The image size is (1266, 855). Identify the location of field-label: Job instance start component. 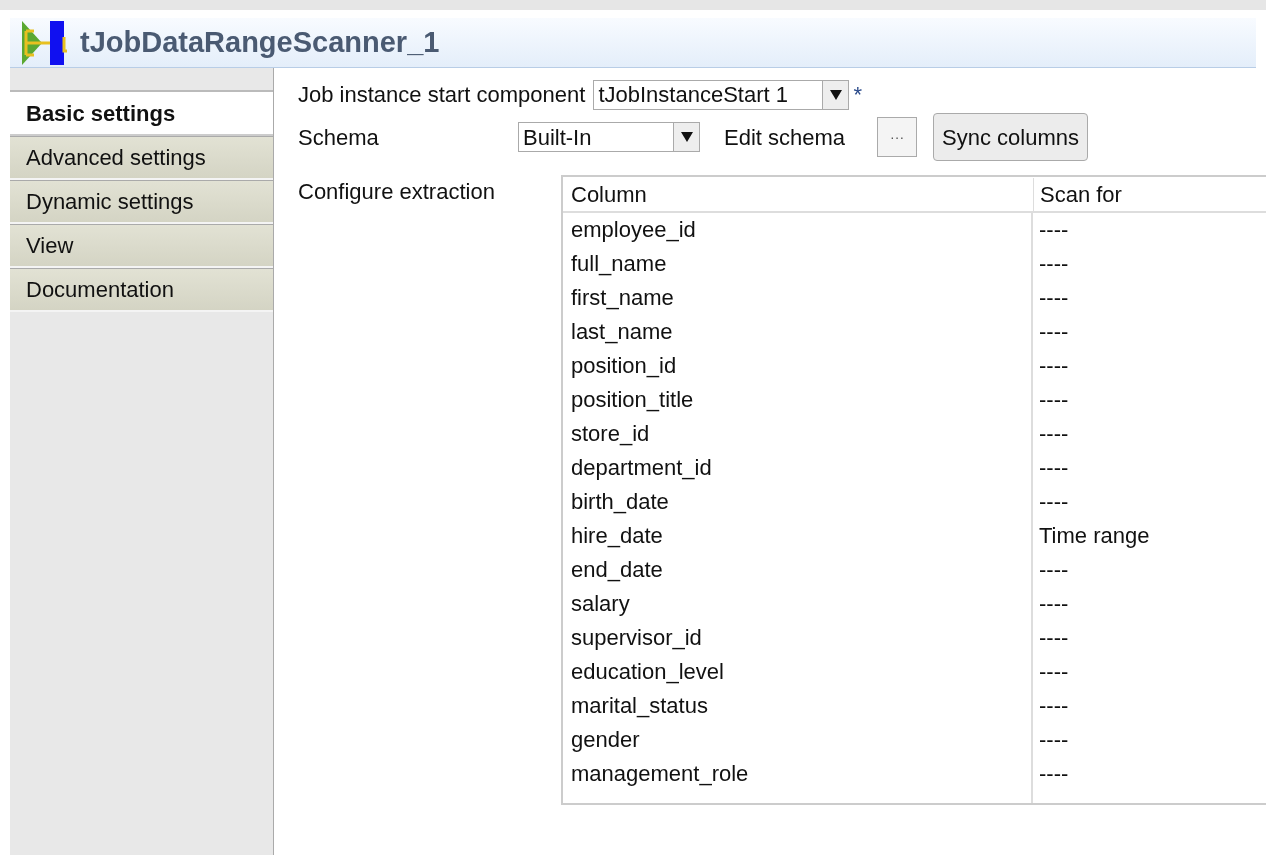
(442, 95).